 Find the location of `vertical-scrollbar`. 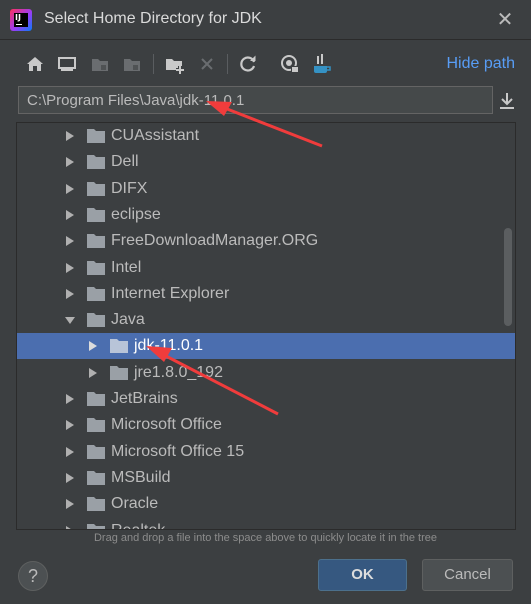

vertical-scrollbar is located at coordinates (508, 277).